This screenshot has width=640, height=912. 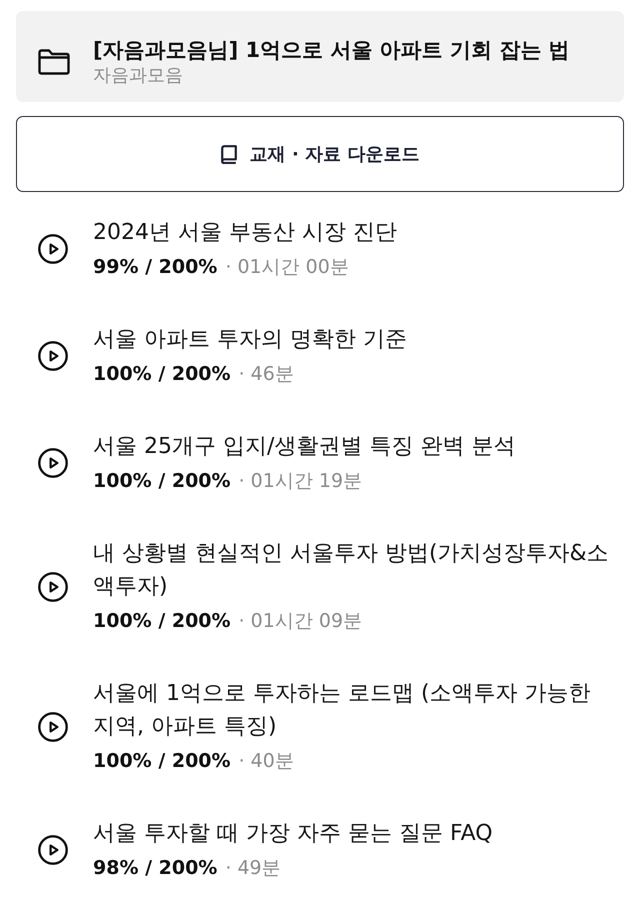 I want to click on lecture-title: 서울 아파트 투자의 명확한 기준, so click(x=354, y=339).